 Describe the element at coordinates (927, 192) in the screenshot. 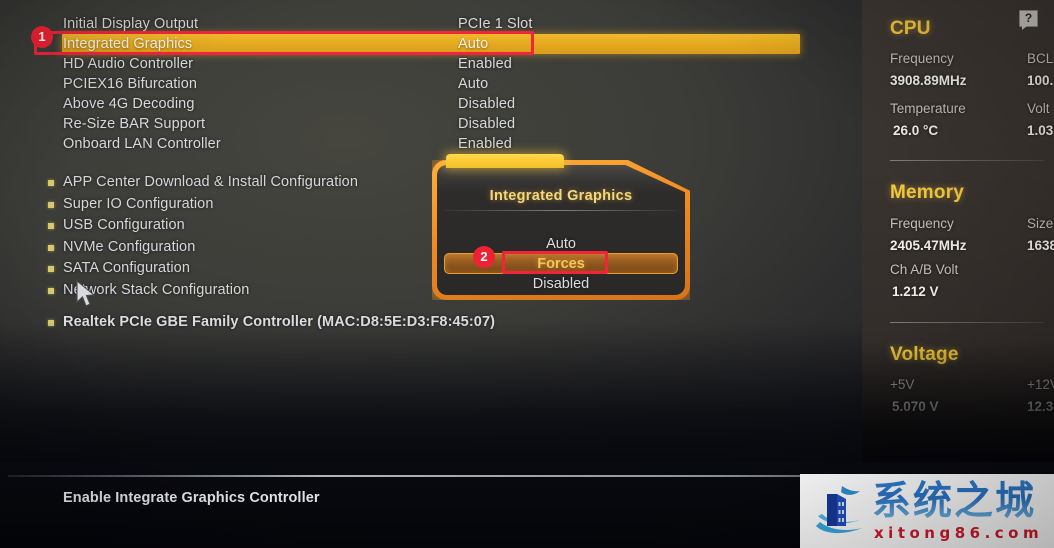

I see `sidebar-section-title-memory: Memory` at that location.